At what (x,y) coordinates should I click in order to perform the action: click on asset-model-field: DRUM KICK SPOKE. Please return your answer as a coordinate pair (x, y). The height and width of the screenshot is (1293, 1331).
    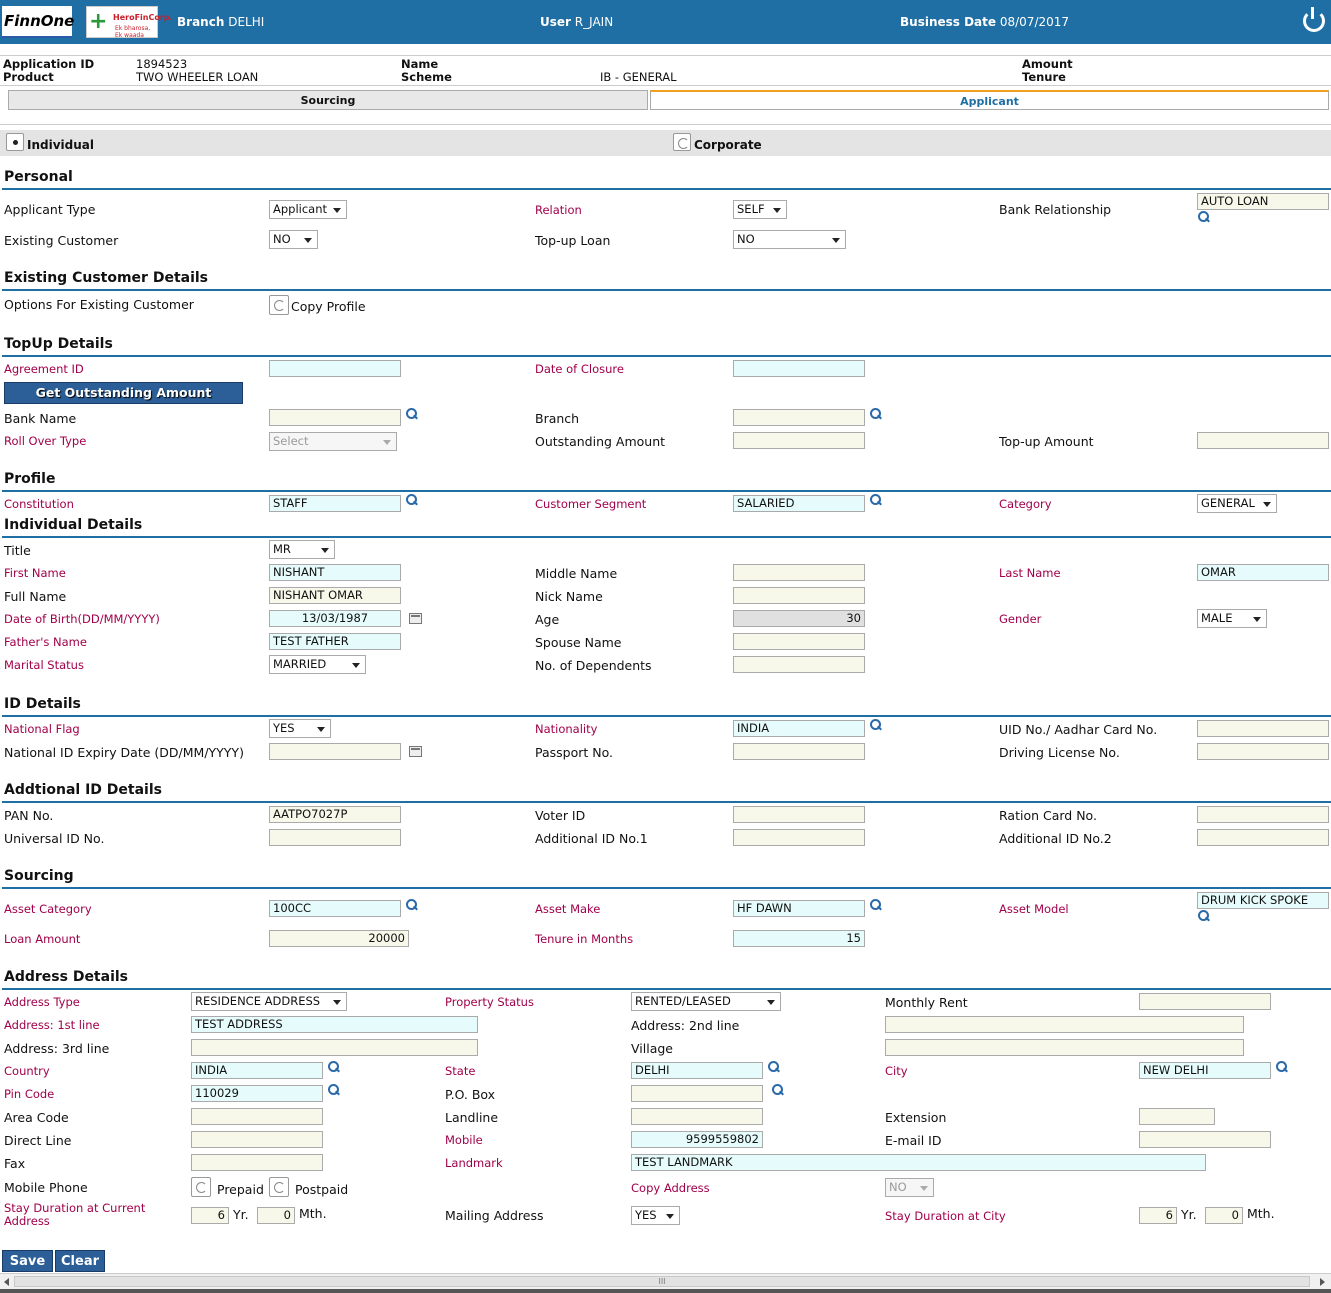
    Looking at the image, I should click on (1263, 900).